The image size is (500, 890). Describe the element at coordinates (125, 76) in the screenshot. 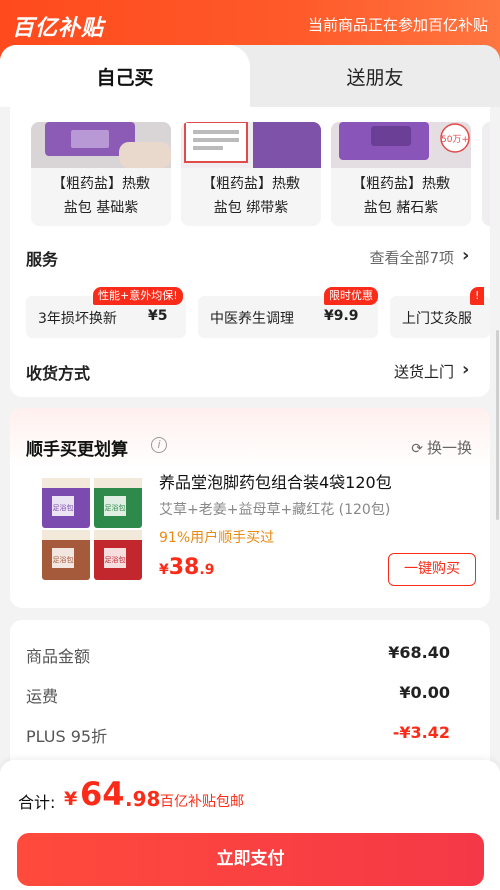

I see `tab-buy-for-self: 自己买` at that location.